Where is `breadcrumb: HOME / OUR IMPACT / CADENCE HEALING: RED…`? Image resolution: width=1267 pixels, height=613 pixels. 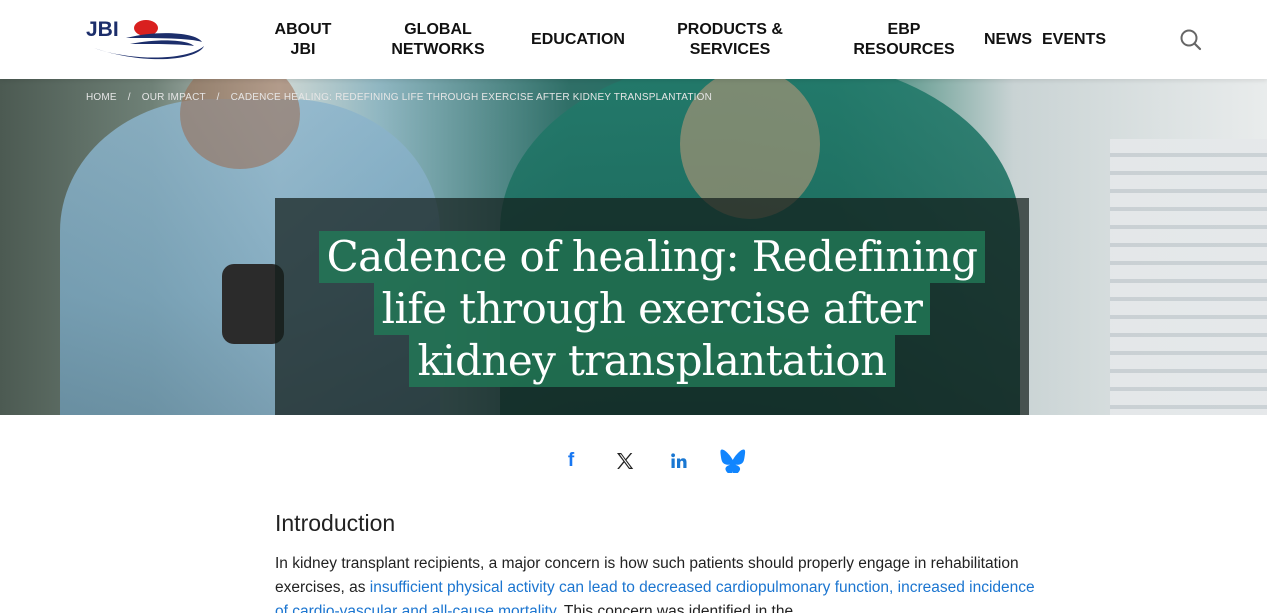 breadcrumb: HOME / OUR IMPACT / CADENCE HEALING: RED… is located at coordinates (399, 97).